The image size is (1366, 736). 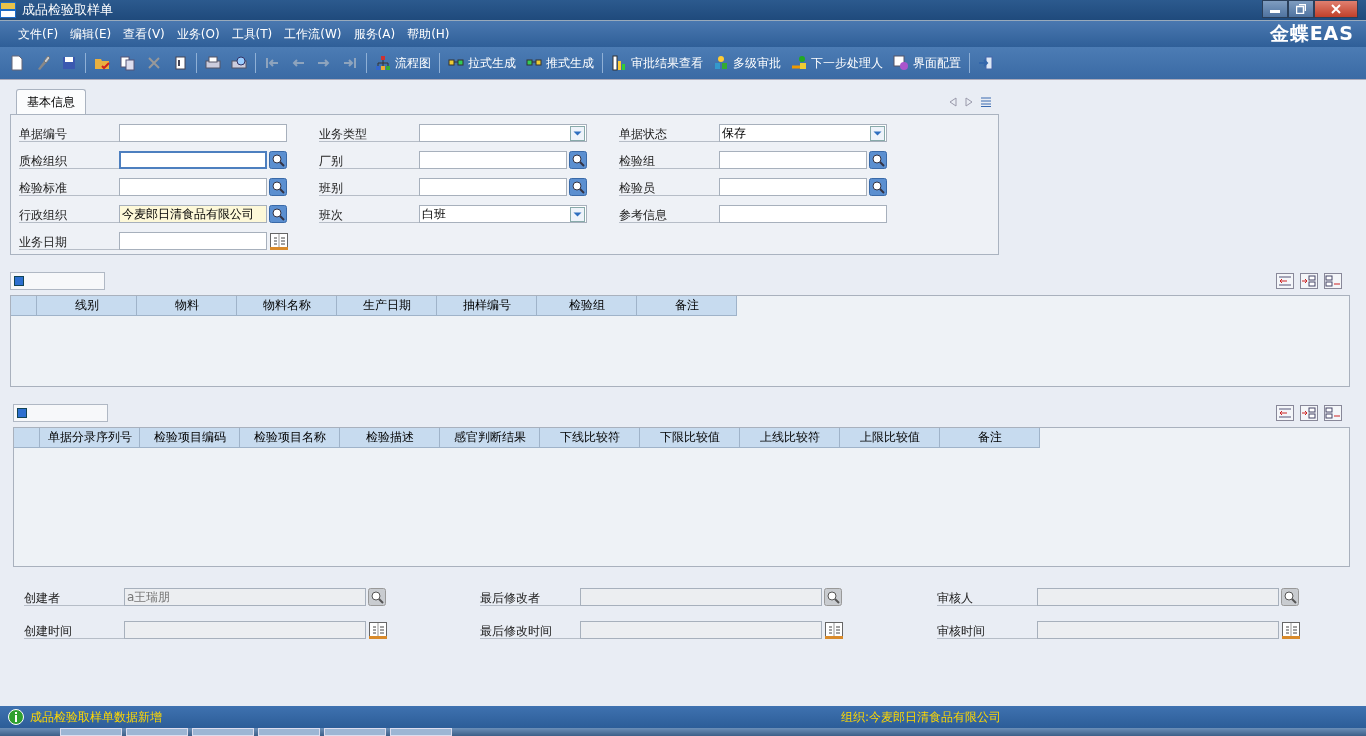 What do you see at coordinates (482, 63) in the screenshot?
I see `toolbar-button: 拉式生成` at bounding box center [482, 63].